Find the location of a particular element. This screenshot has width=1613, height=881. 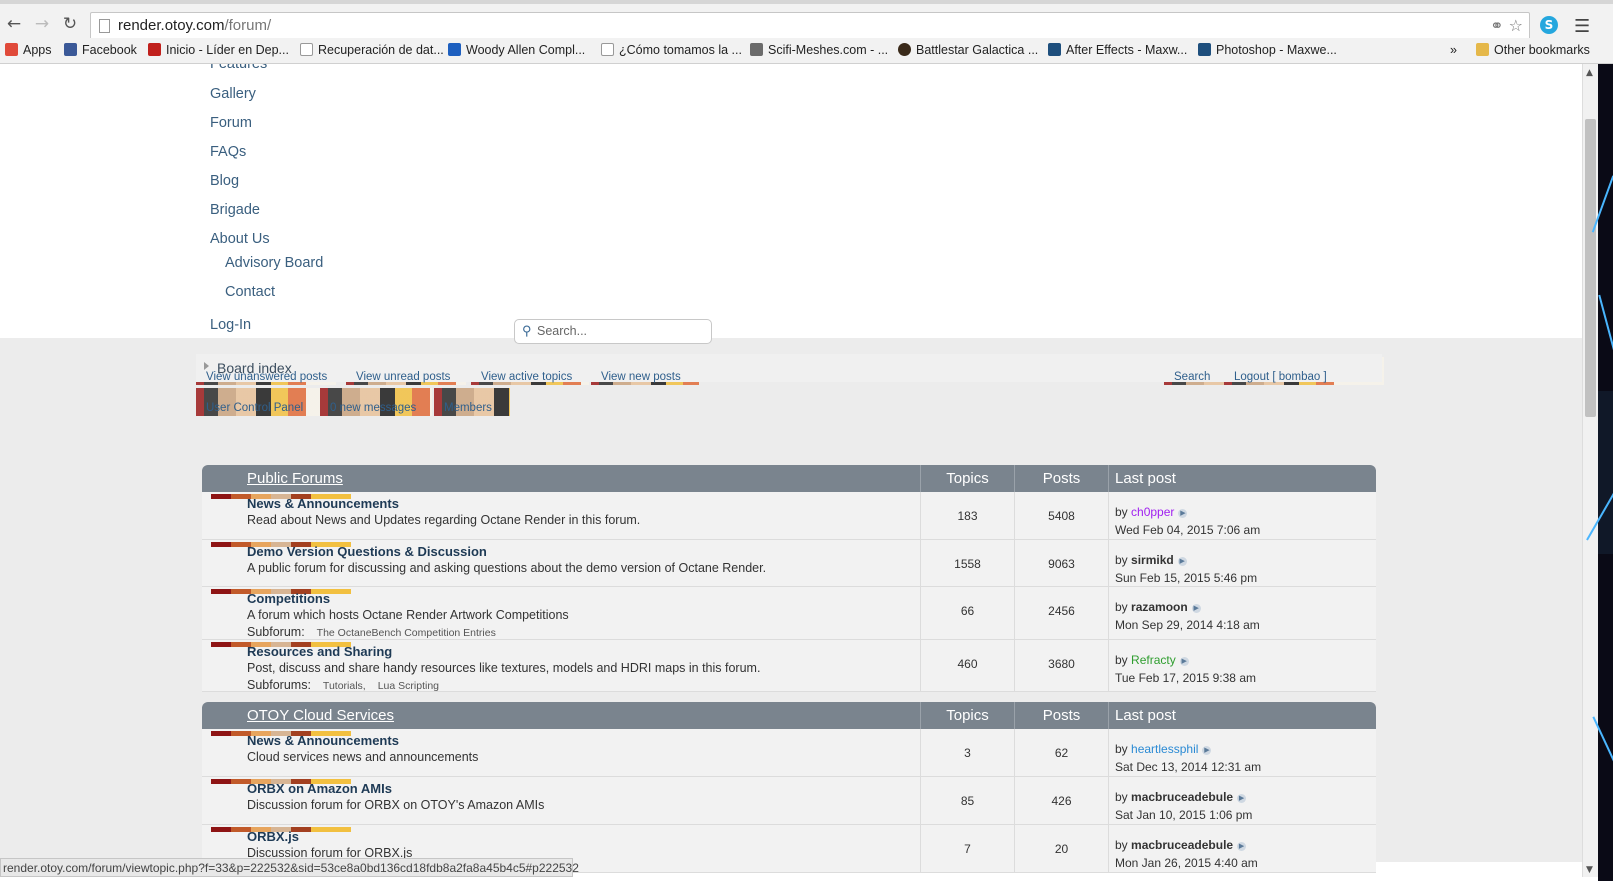

menu-forum: Forum is located at coordinates (231, 123).